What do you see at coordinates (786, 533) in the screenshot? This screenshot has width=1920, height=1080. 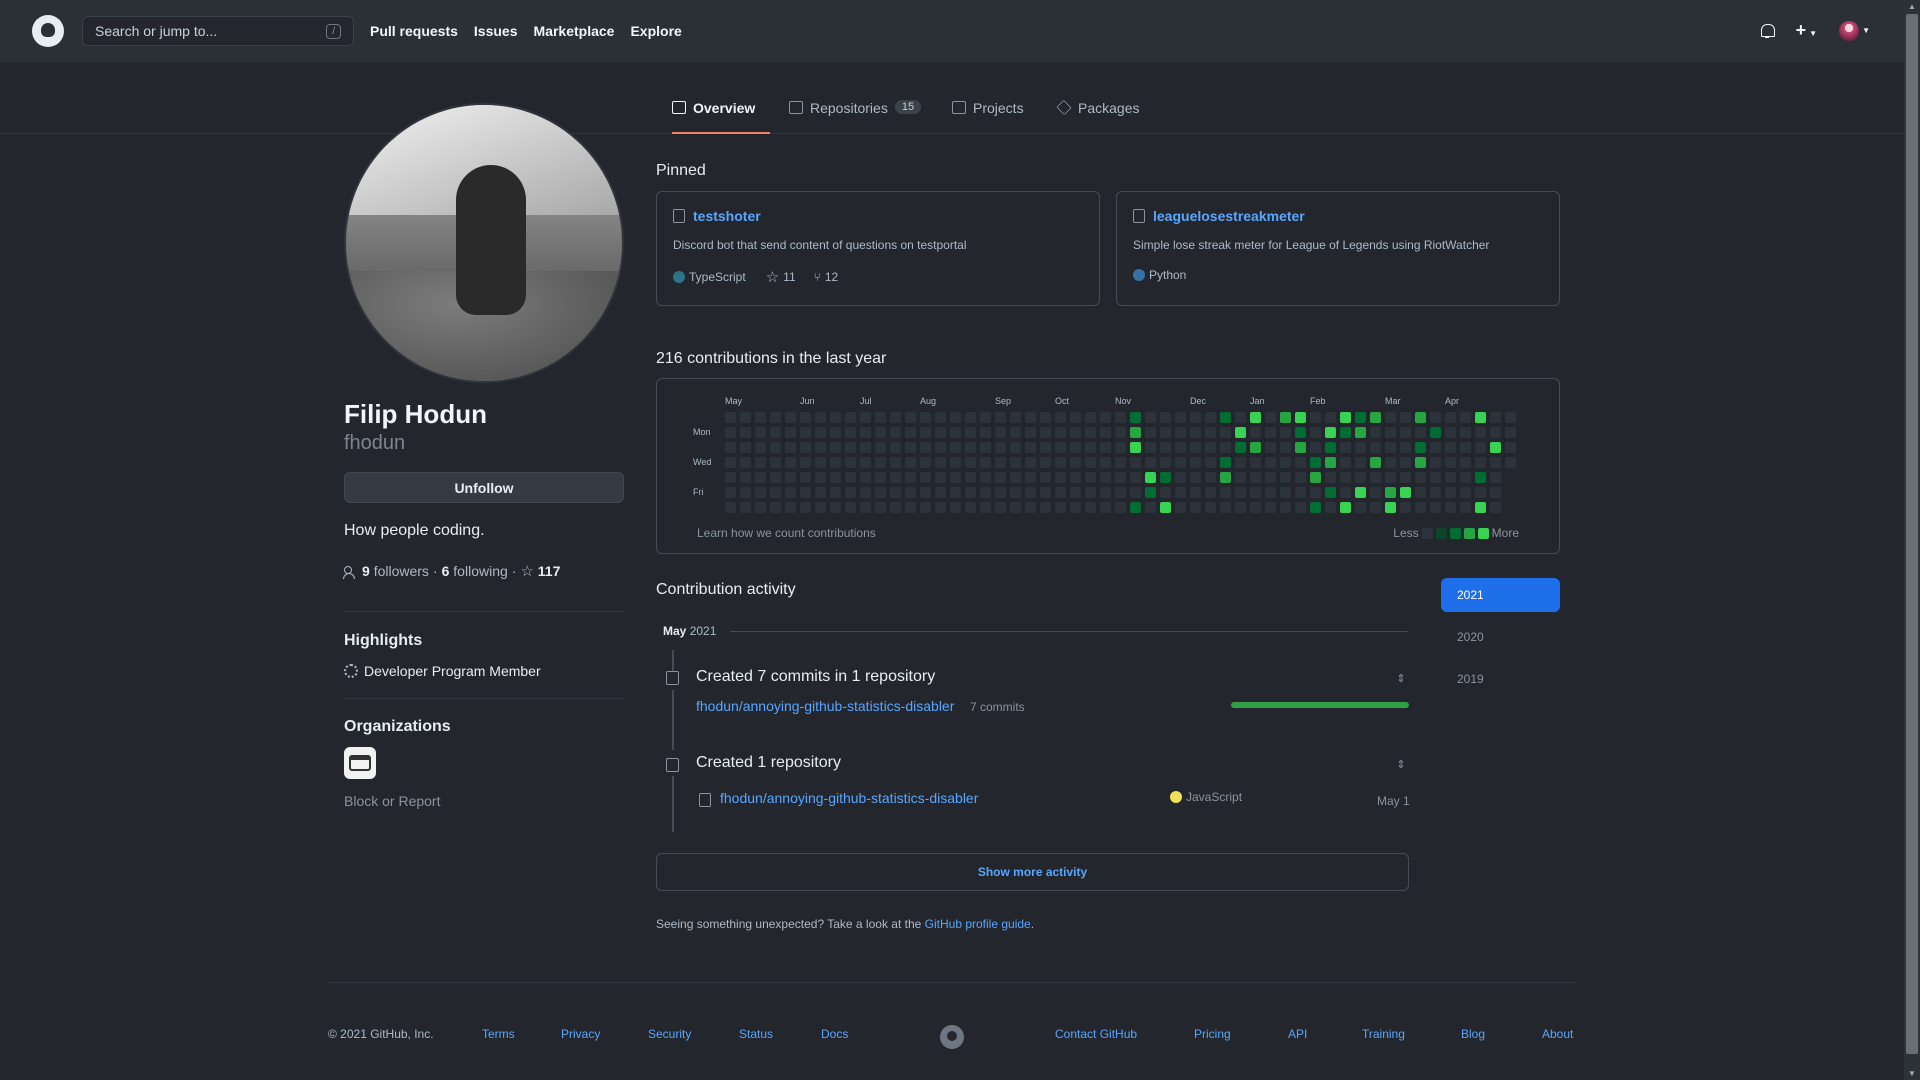 I see `learn-contributions-link: Learn how we count contributions` at bounding box center [786, 533].